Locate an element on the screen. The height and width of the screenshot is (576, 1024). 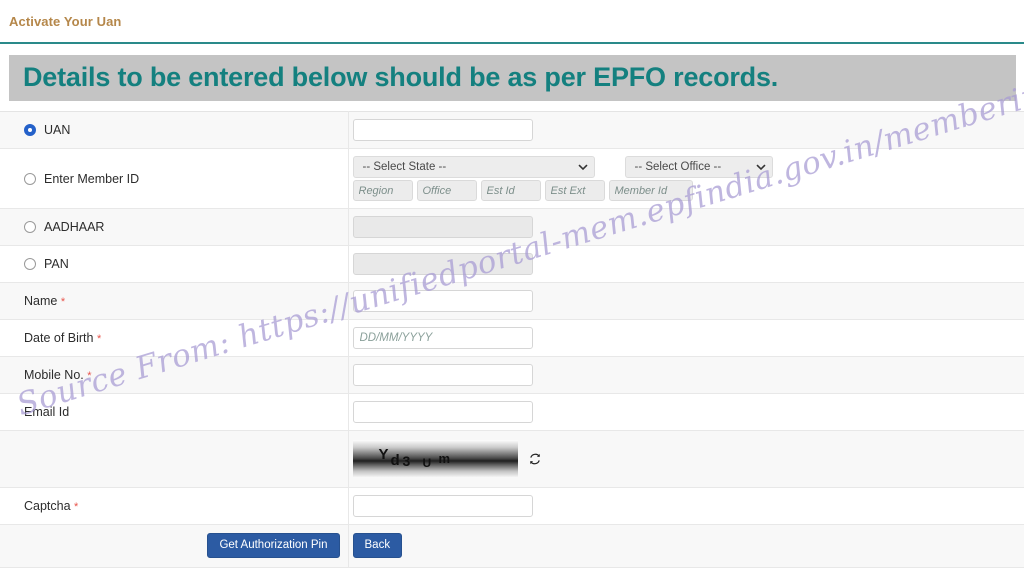
captcha-char: 3 is located at coordinates (406, 461).